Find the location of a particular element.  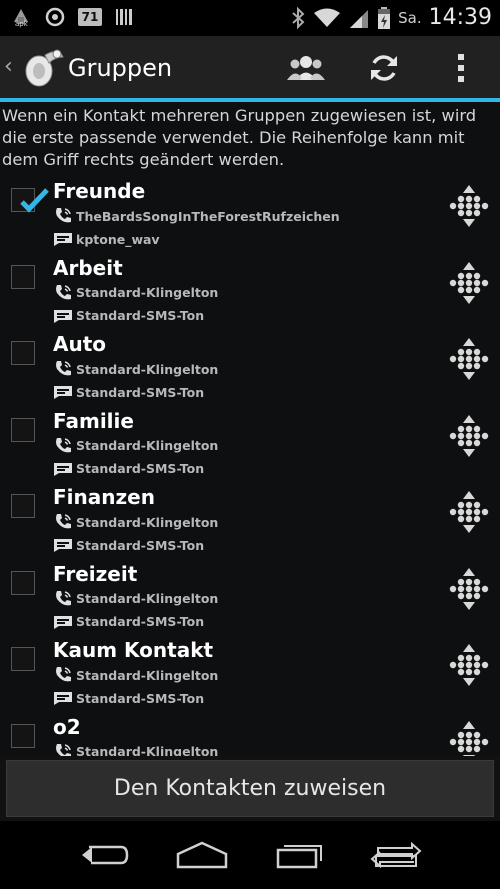

recent-apps-icon is located at coordinates (299, 857).